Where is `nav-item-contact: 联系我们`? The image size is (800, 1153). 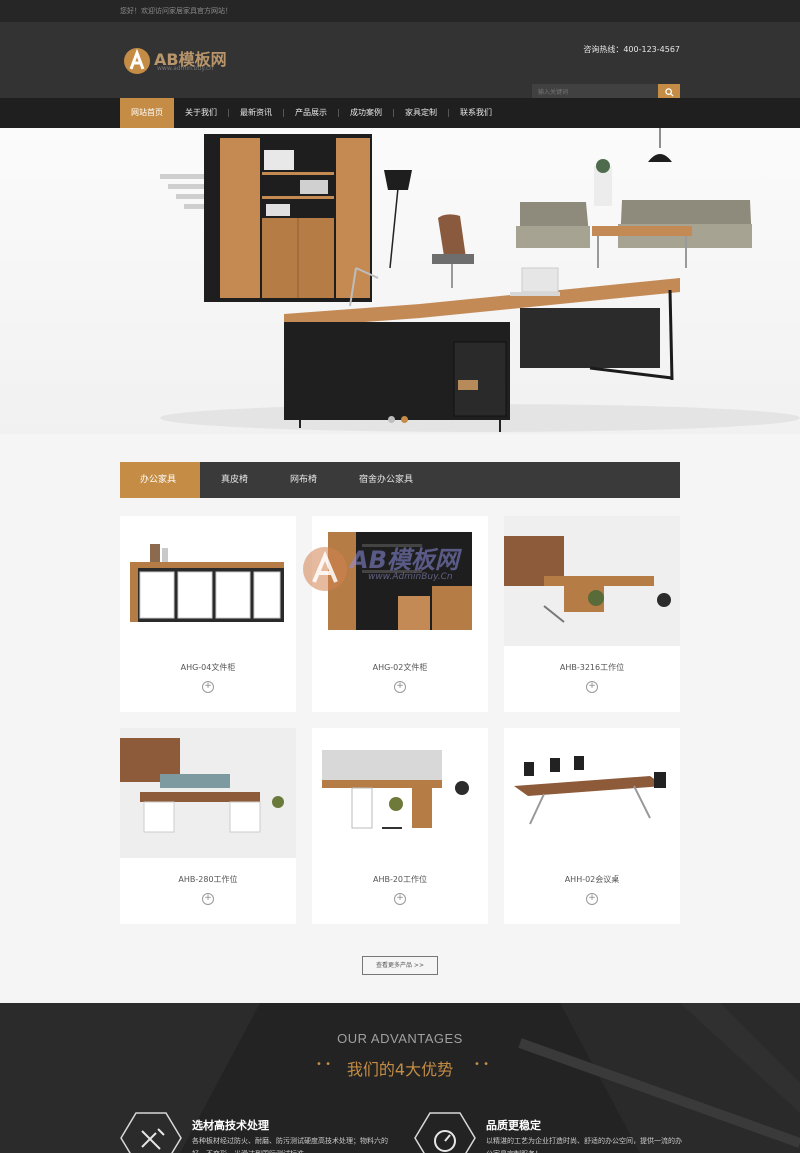
nav-item-contact: 联系我们 is located at coordinates (476, 113).